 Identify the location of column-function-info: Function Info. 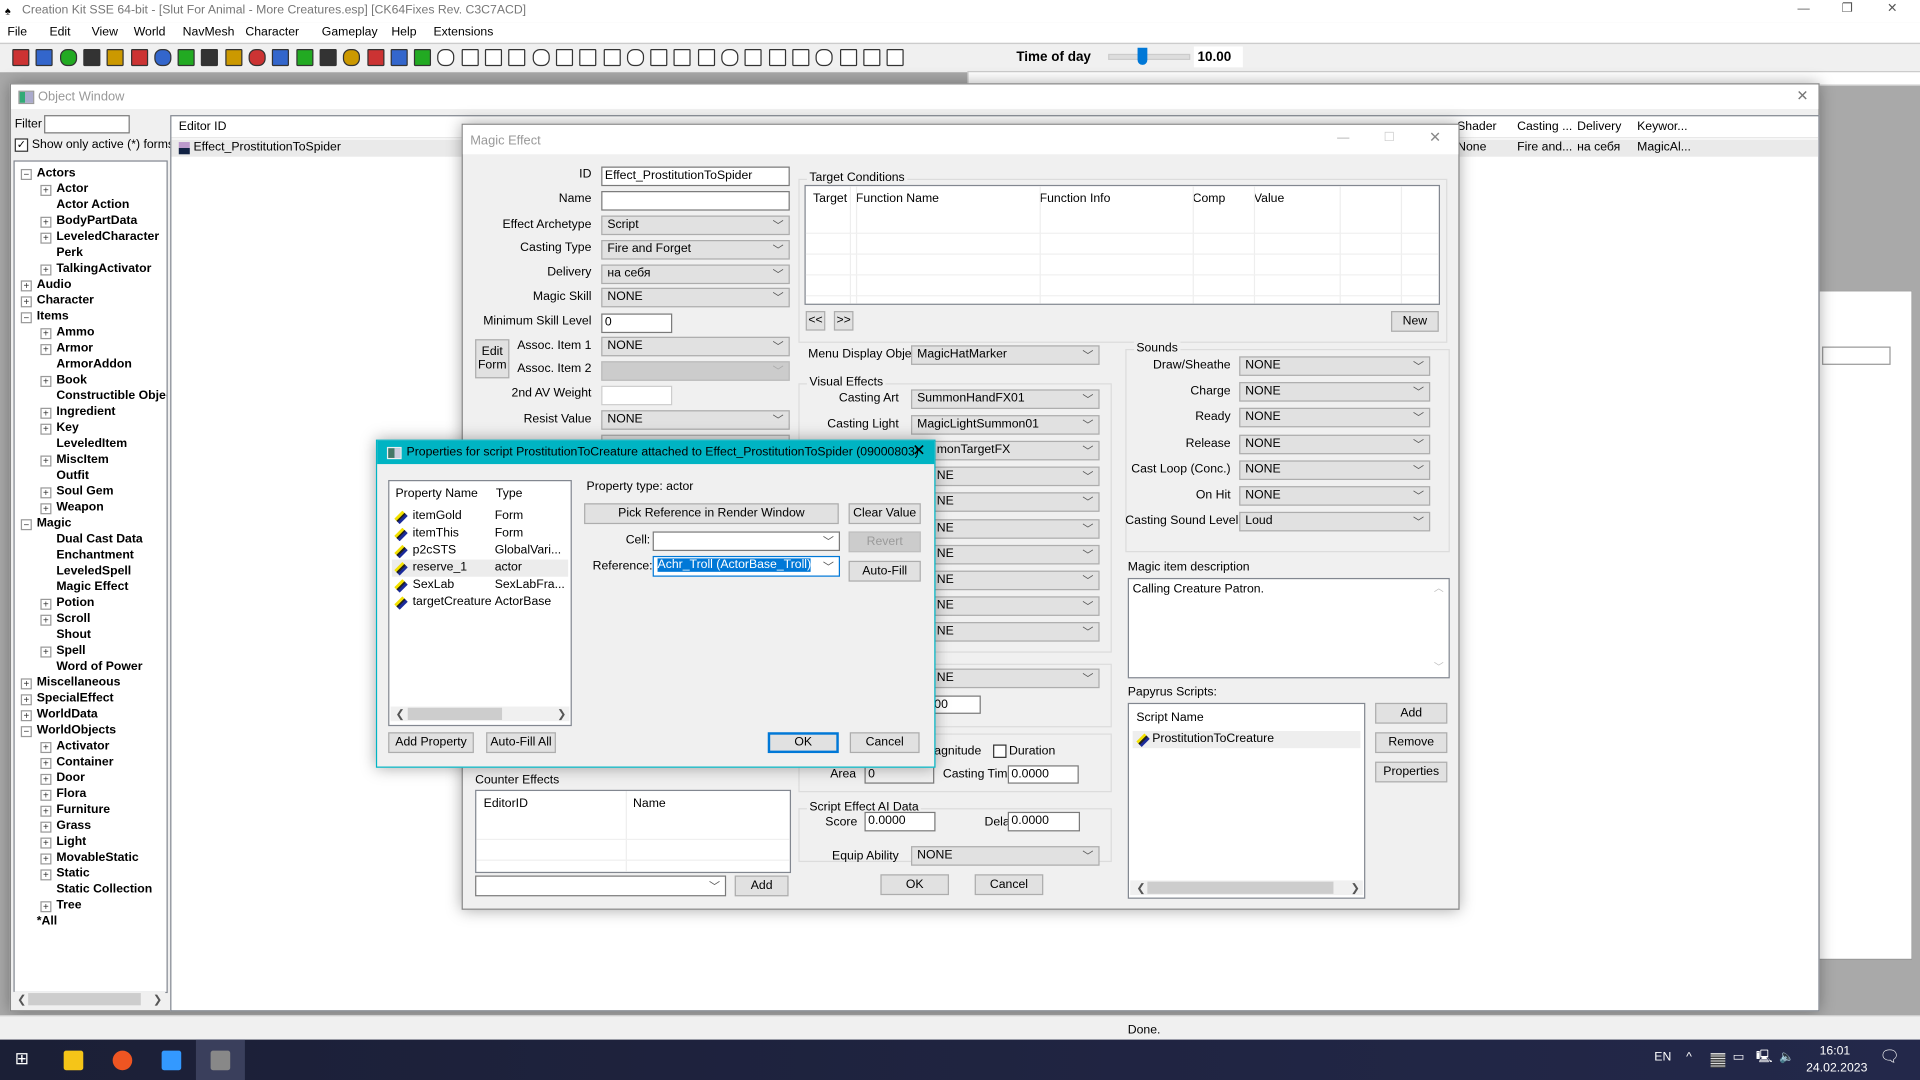
(1075, 199).